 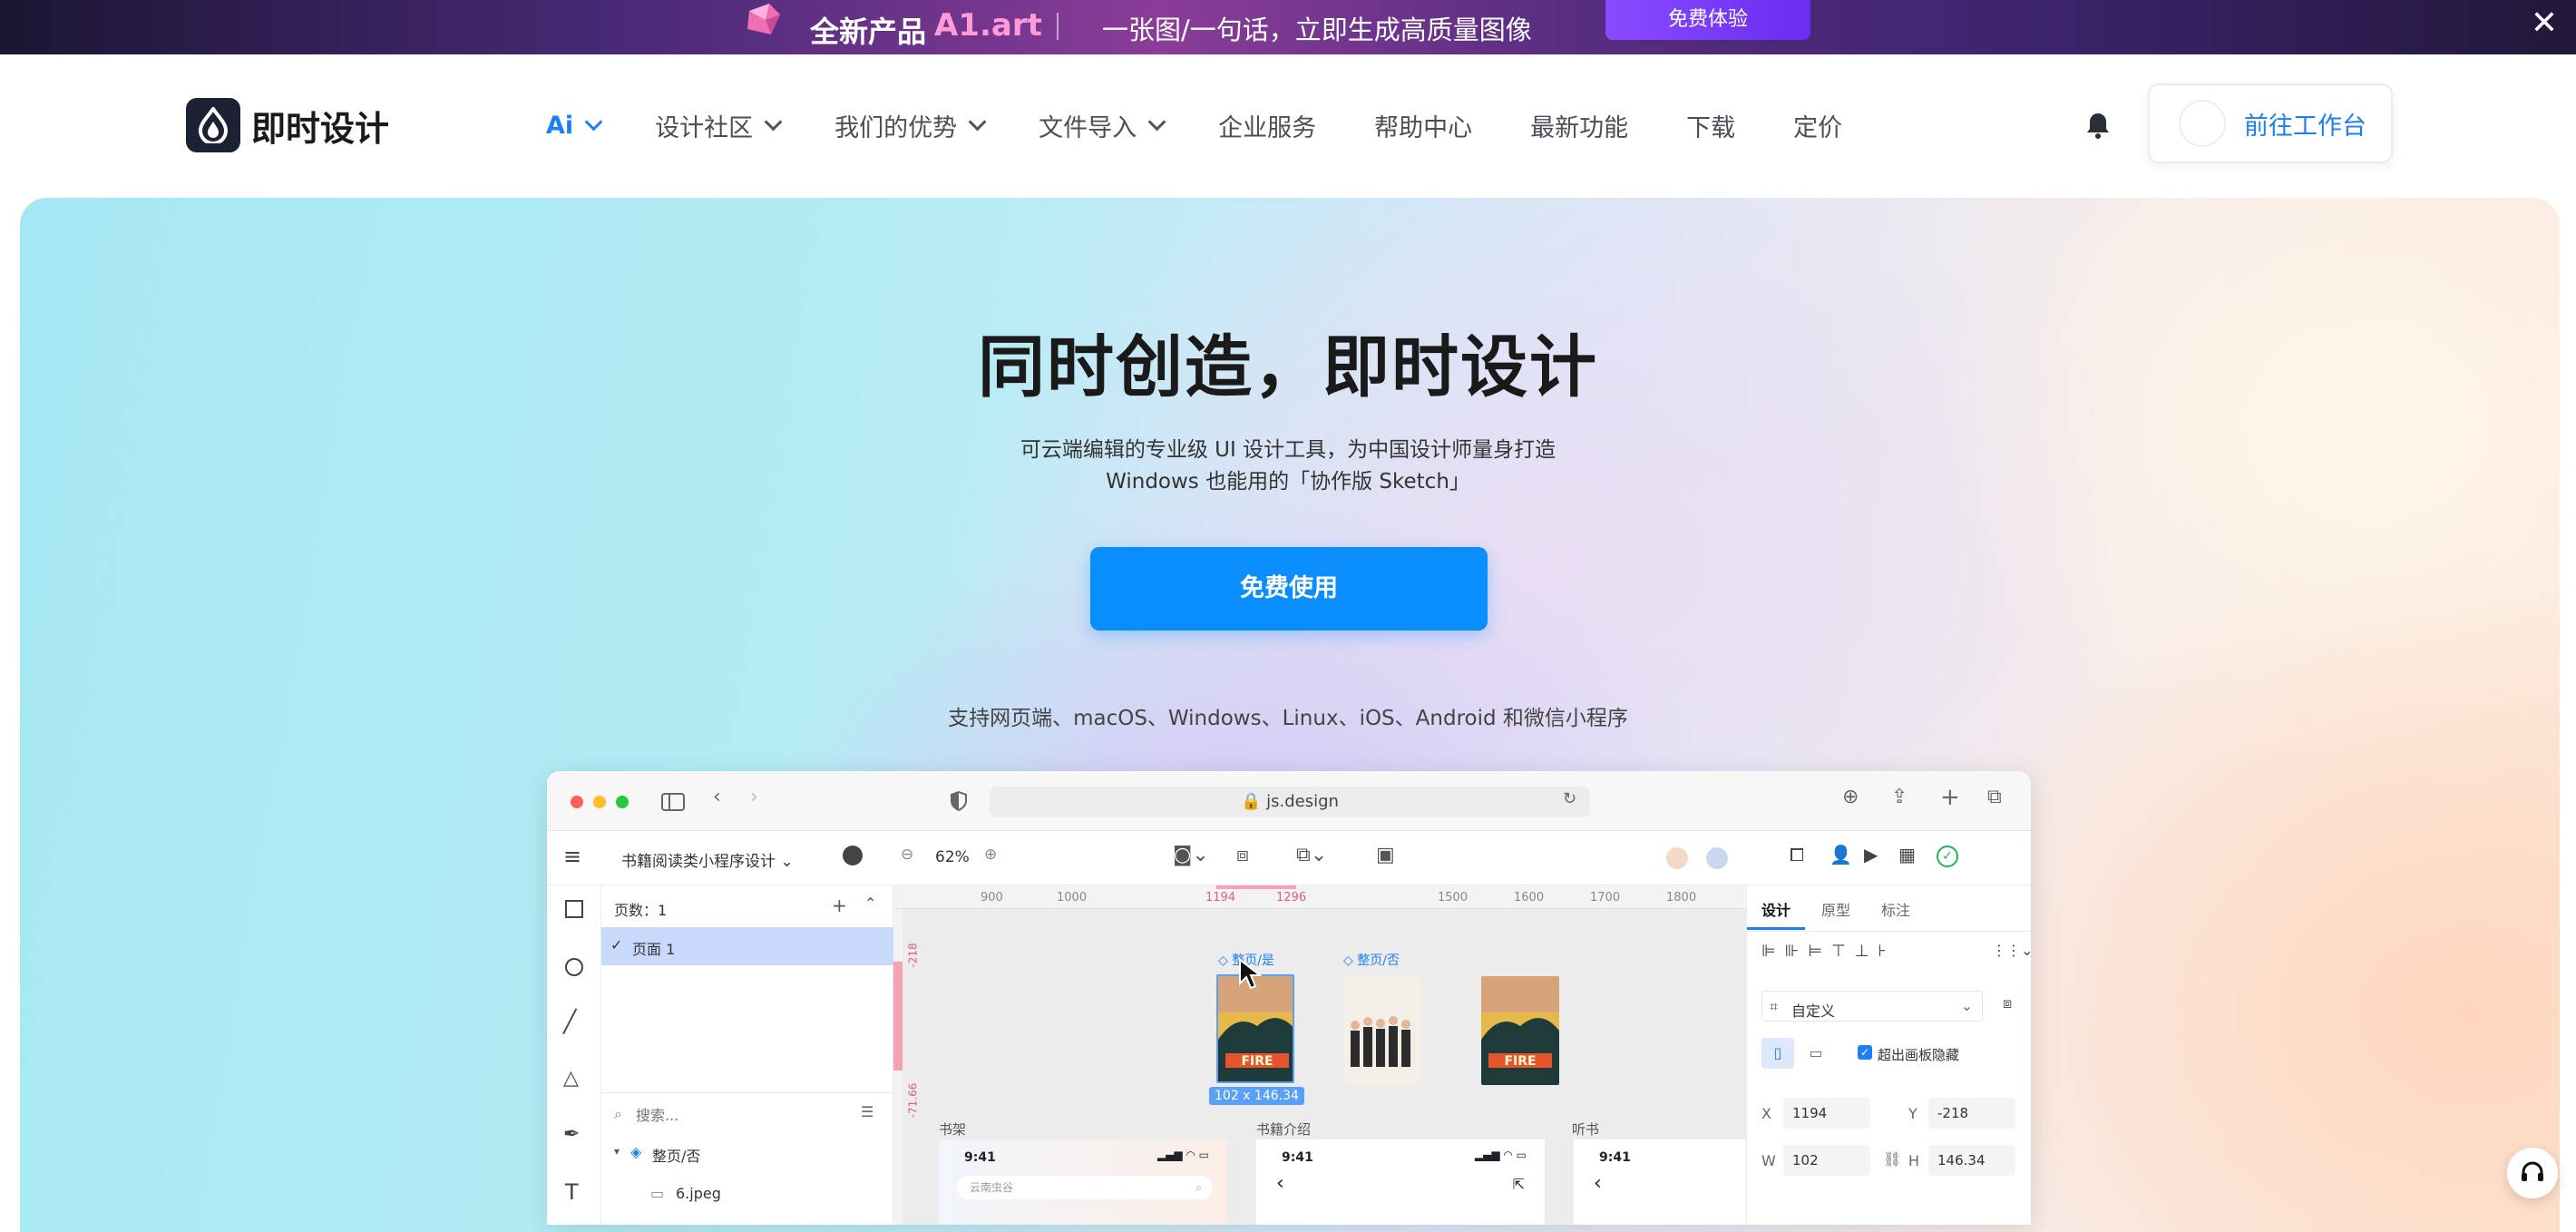 I want to click on filter-icon: ☰, so click(x=867, y=1111).